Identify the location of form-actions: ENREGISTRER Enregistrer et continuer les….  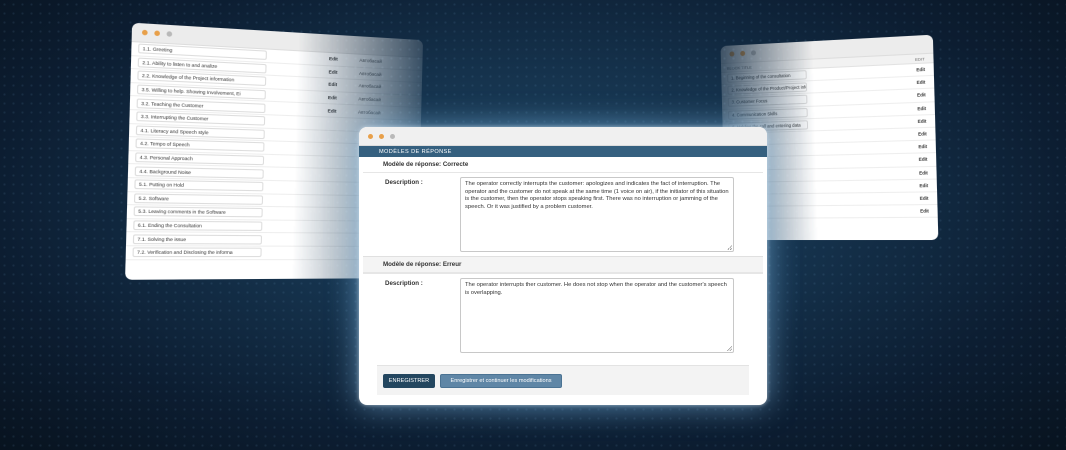
(563, 380).